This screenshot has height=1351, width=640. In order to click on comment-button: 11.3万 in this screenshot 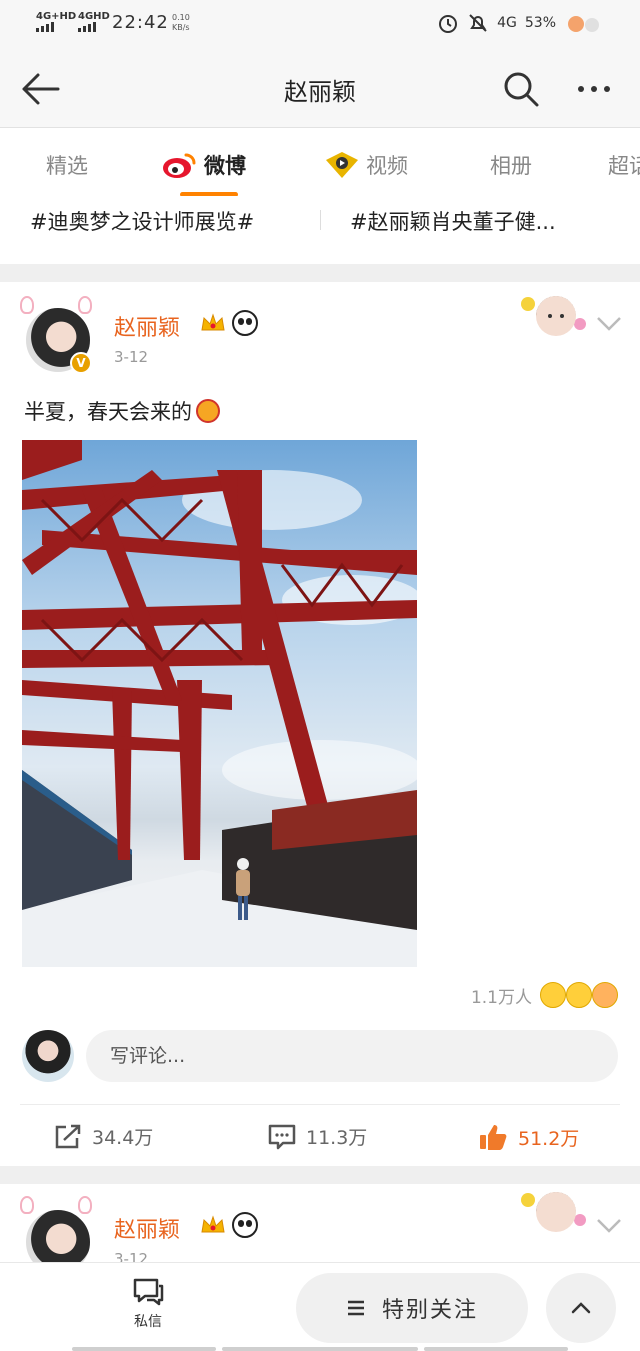, I will do `click(317, 1136)`.